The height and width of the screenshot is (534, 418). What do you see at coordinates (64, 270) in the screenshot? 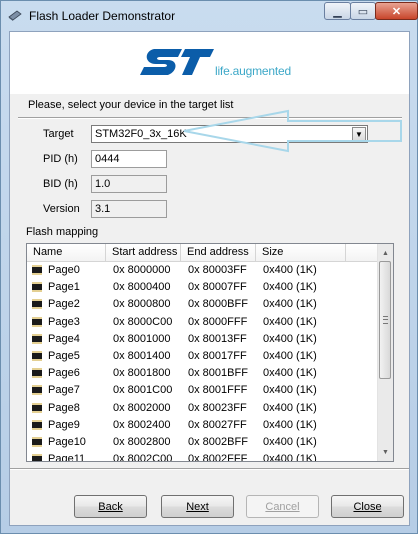
I see `page-name: Page0` at bounding box center [64, 270].